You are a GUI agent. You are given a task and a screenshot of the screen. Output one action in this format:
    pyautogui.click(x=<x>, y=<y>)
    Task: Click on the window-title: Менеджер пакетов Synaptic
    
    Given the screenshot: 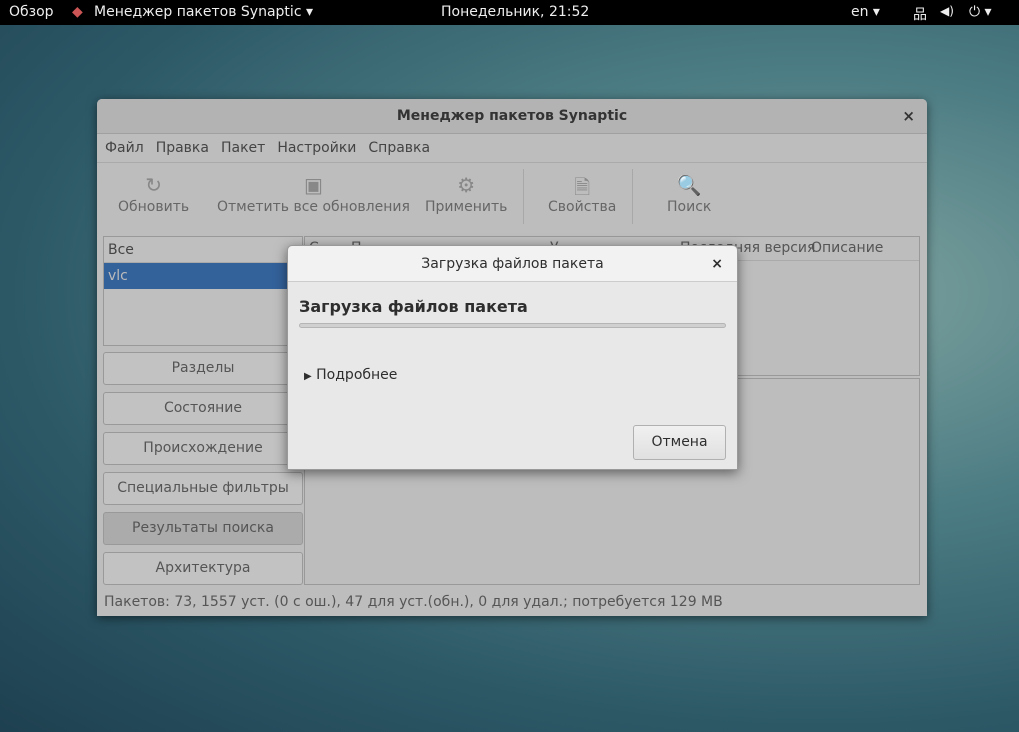 What is the action you would take?
    pyautogui.click(x=512, y=116)
    